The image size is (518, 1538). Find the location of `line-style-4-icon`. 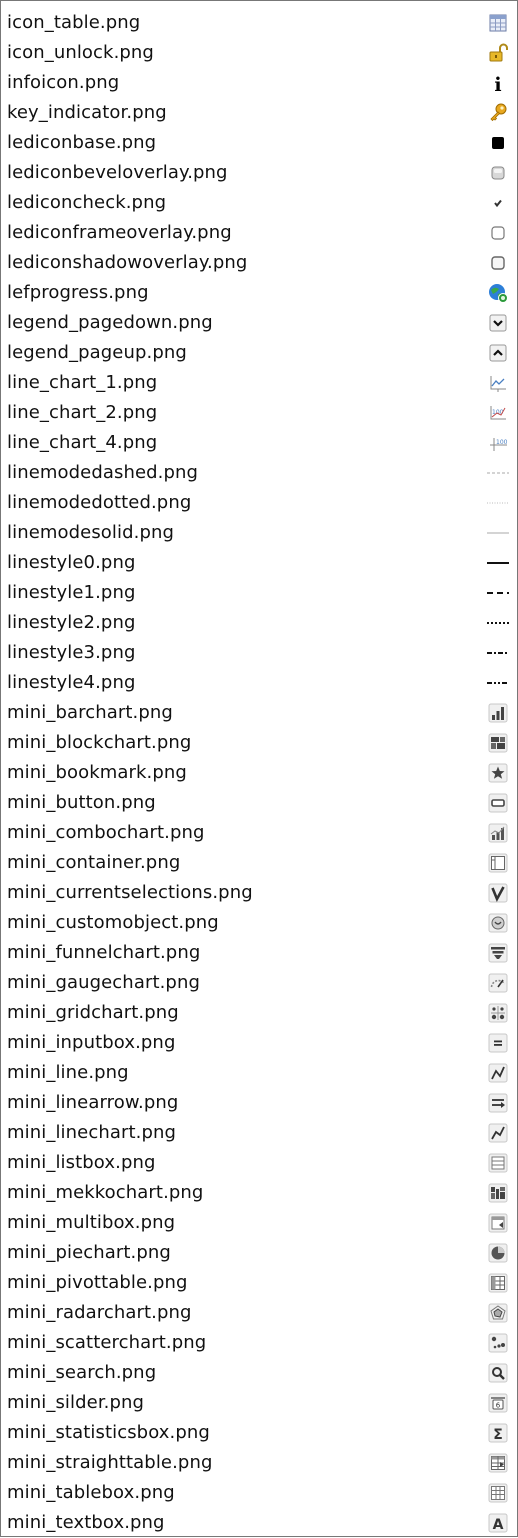

line-style-4-icon is located at coordinates (498, 683).